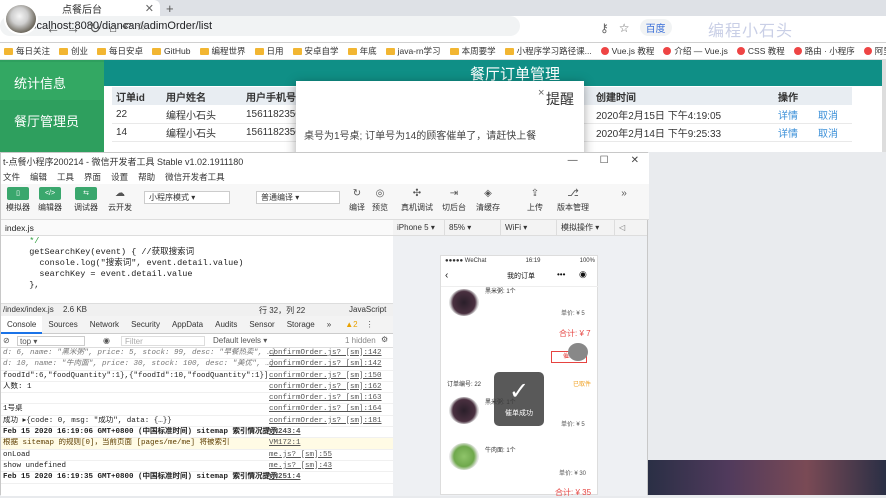 The width and height of the screenshot is (886, 498). What do you see at coordinates (145, 325) in the screenshot?
I see `tab-security: Security` at bounding box center [145, 325].